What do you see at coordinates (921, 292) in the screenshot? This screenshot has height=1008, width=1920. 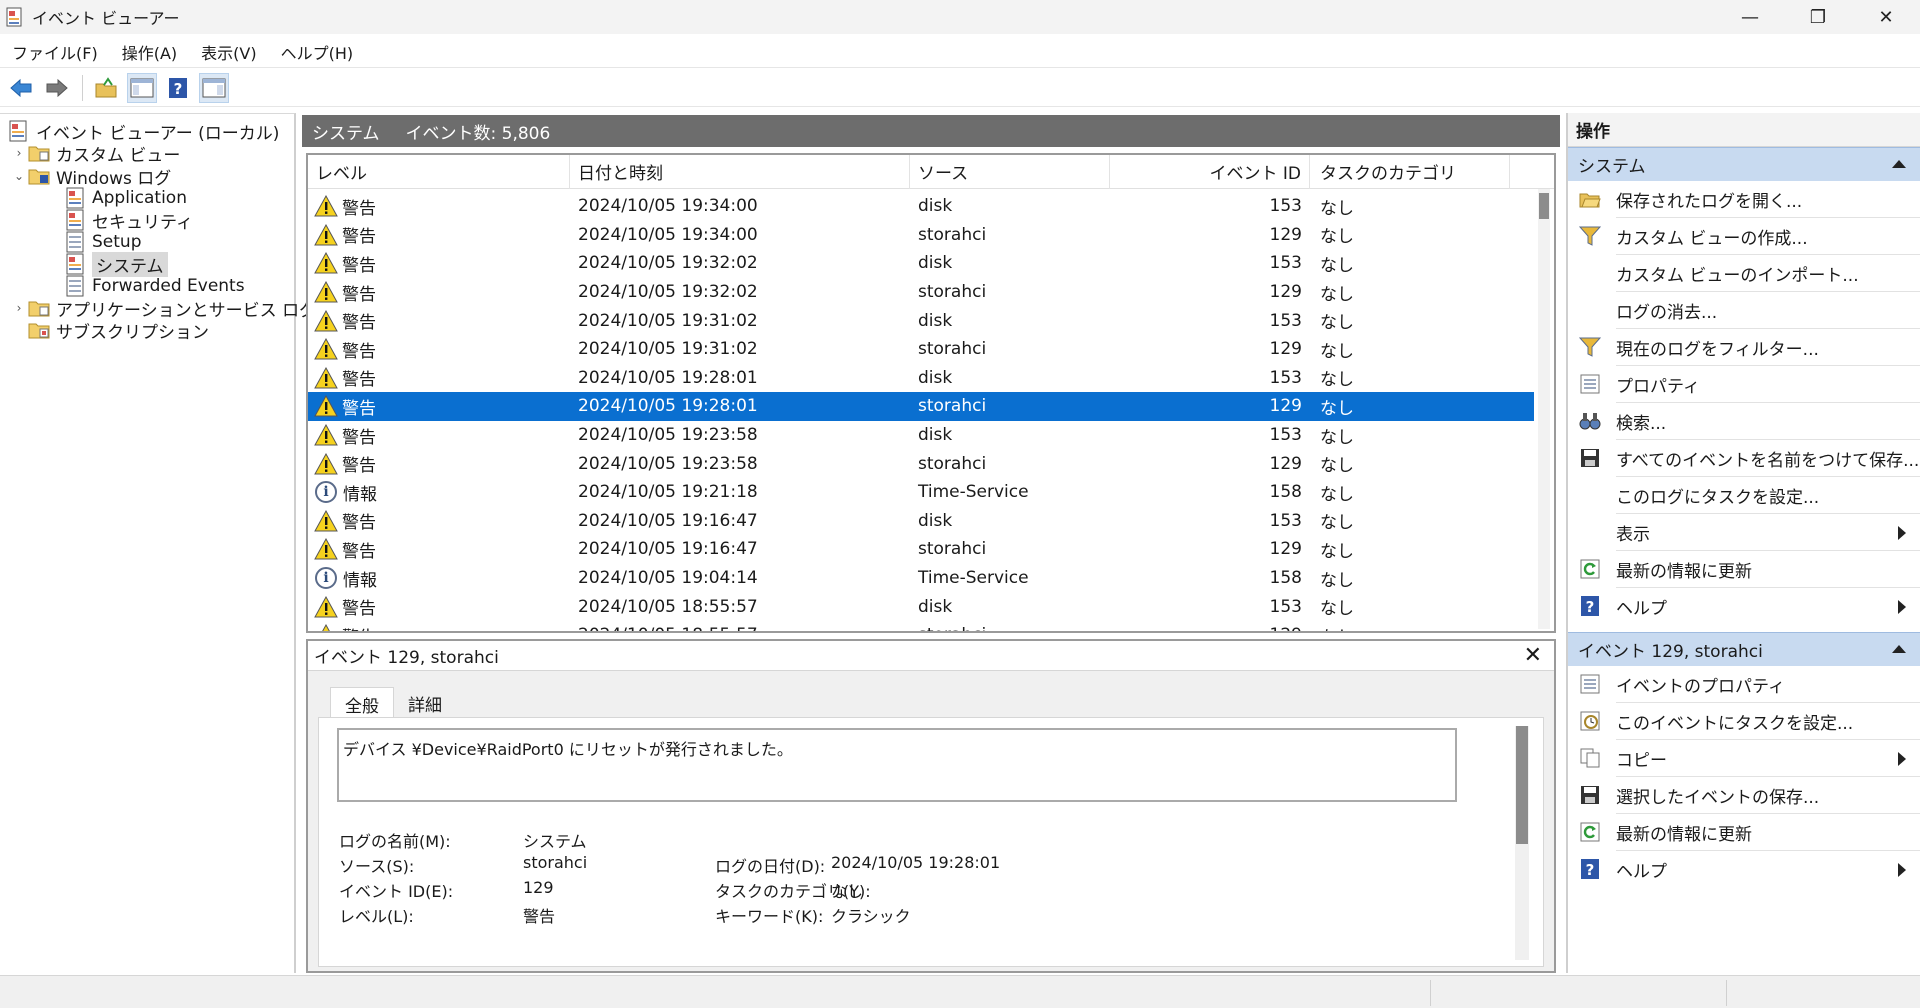 I see `table-row: 警告 2024/10/05 19:32:02 storahci 129 なし` at bounding box center [921, 292].